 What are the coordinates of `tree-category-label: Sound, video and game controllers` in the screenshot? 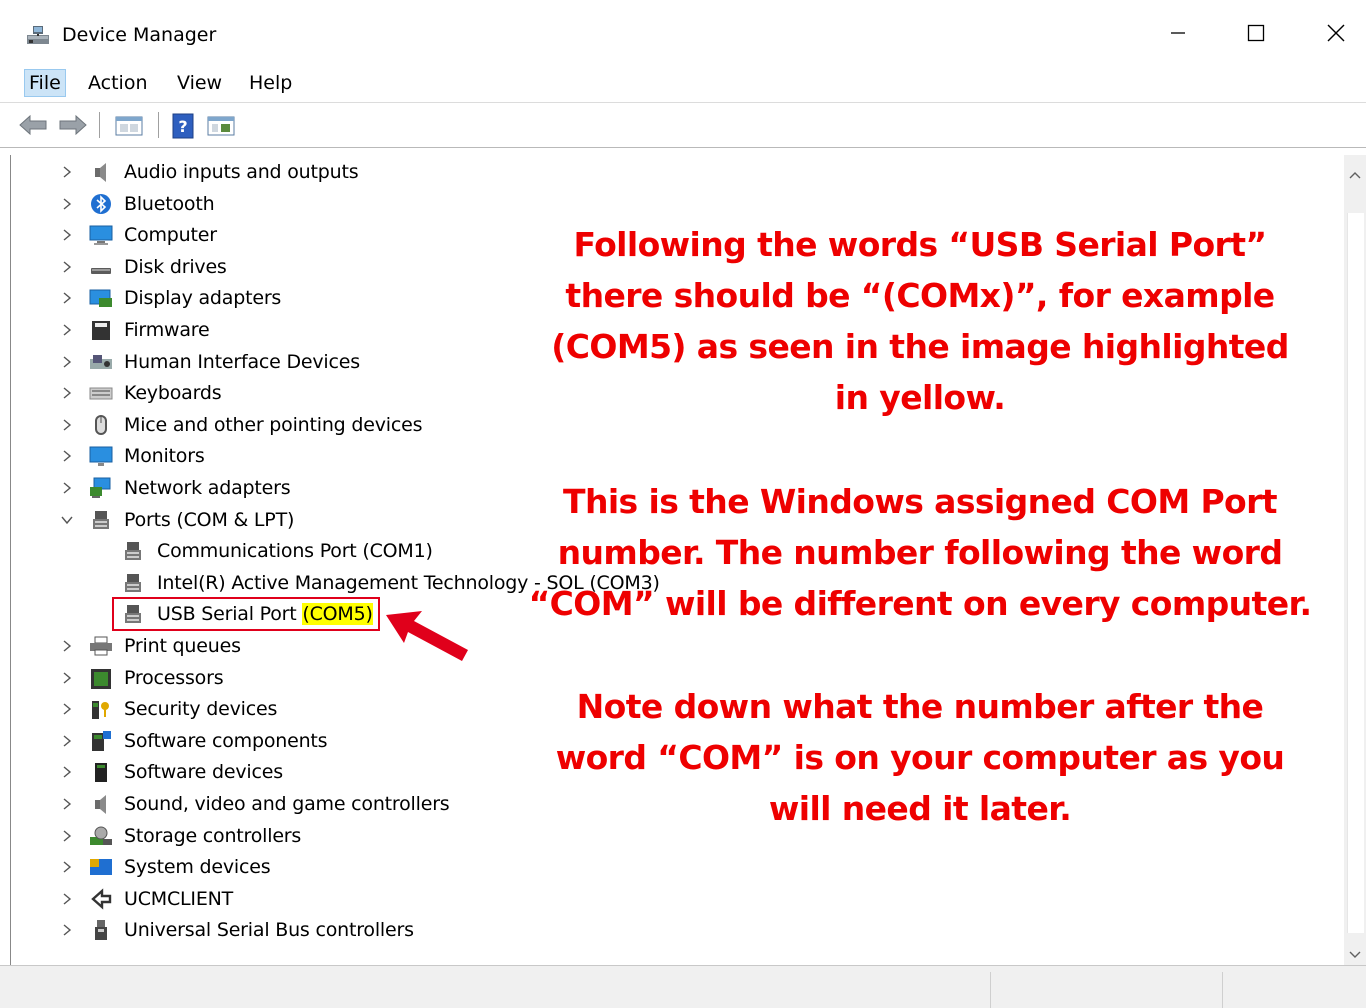 It's located at (287, 804).